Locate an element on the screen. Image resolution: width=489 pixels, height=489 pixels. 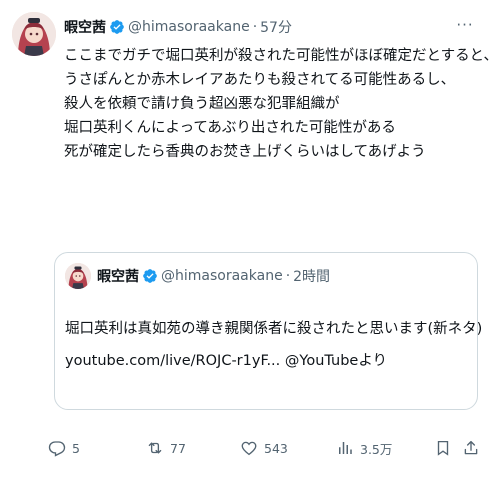
retweet-count: 77 is located at coordinates (178, 448).